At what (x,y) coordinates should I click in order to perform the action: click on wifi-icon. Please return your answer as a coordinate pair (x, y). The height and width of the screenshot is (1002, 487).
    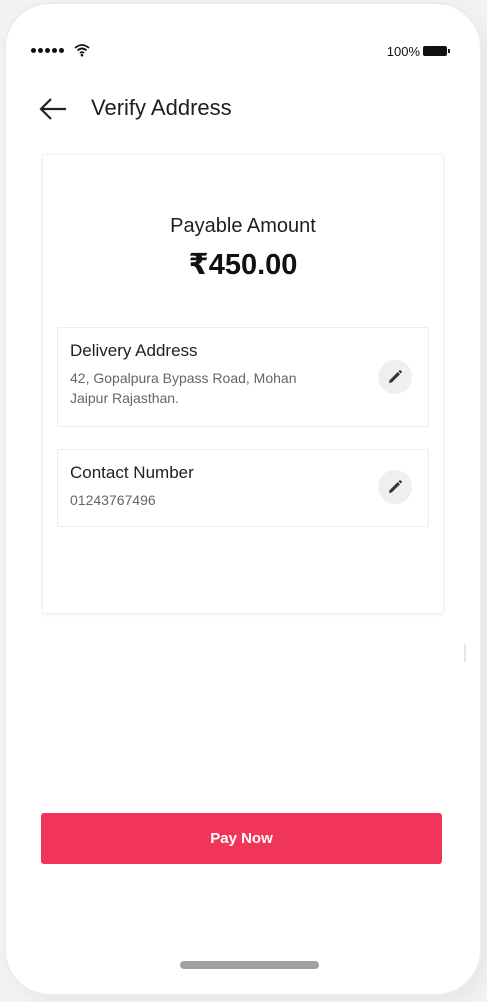
    Looking at the image, I should click on (82, 50).